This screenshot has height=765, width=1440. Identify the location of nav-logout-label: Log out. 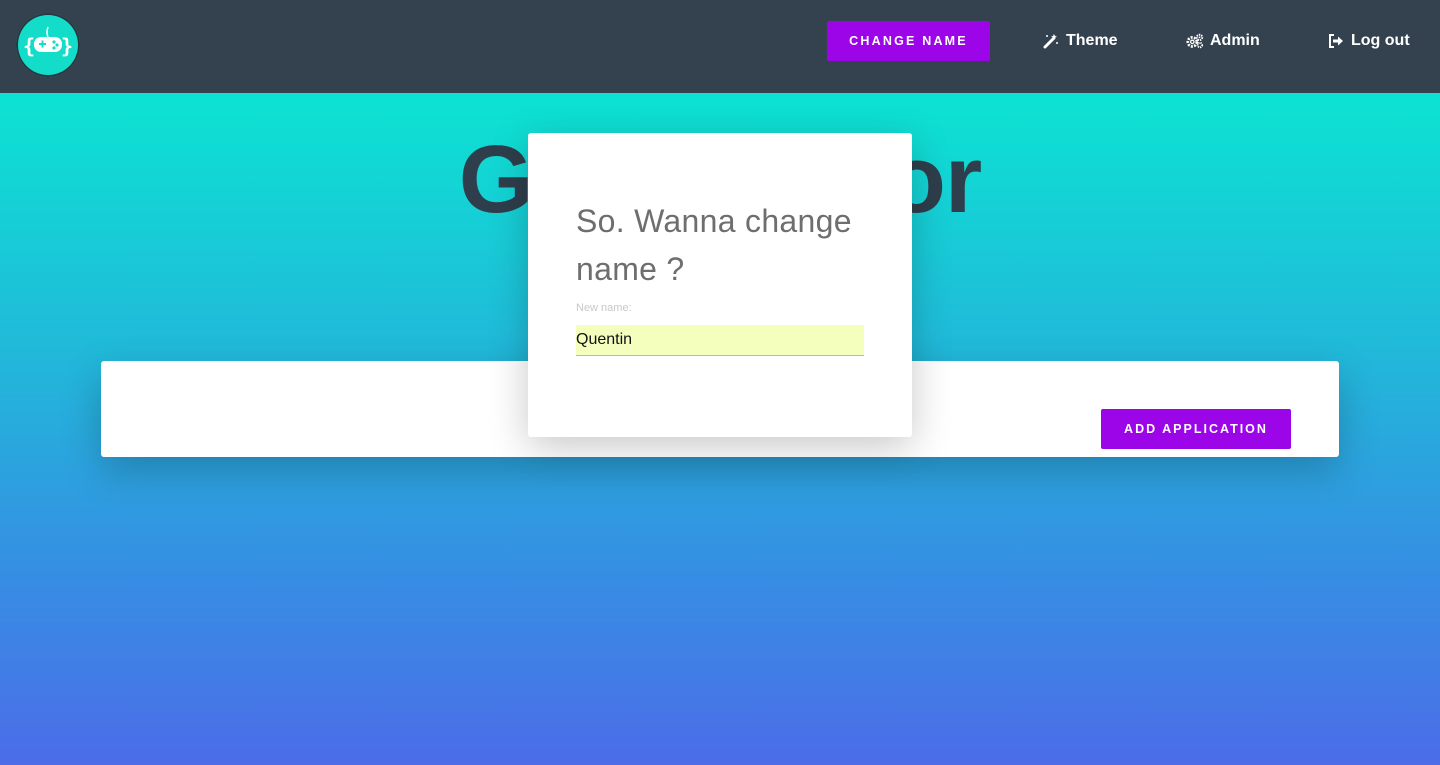
(1380, 40).